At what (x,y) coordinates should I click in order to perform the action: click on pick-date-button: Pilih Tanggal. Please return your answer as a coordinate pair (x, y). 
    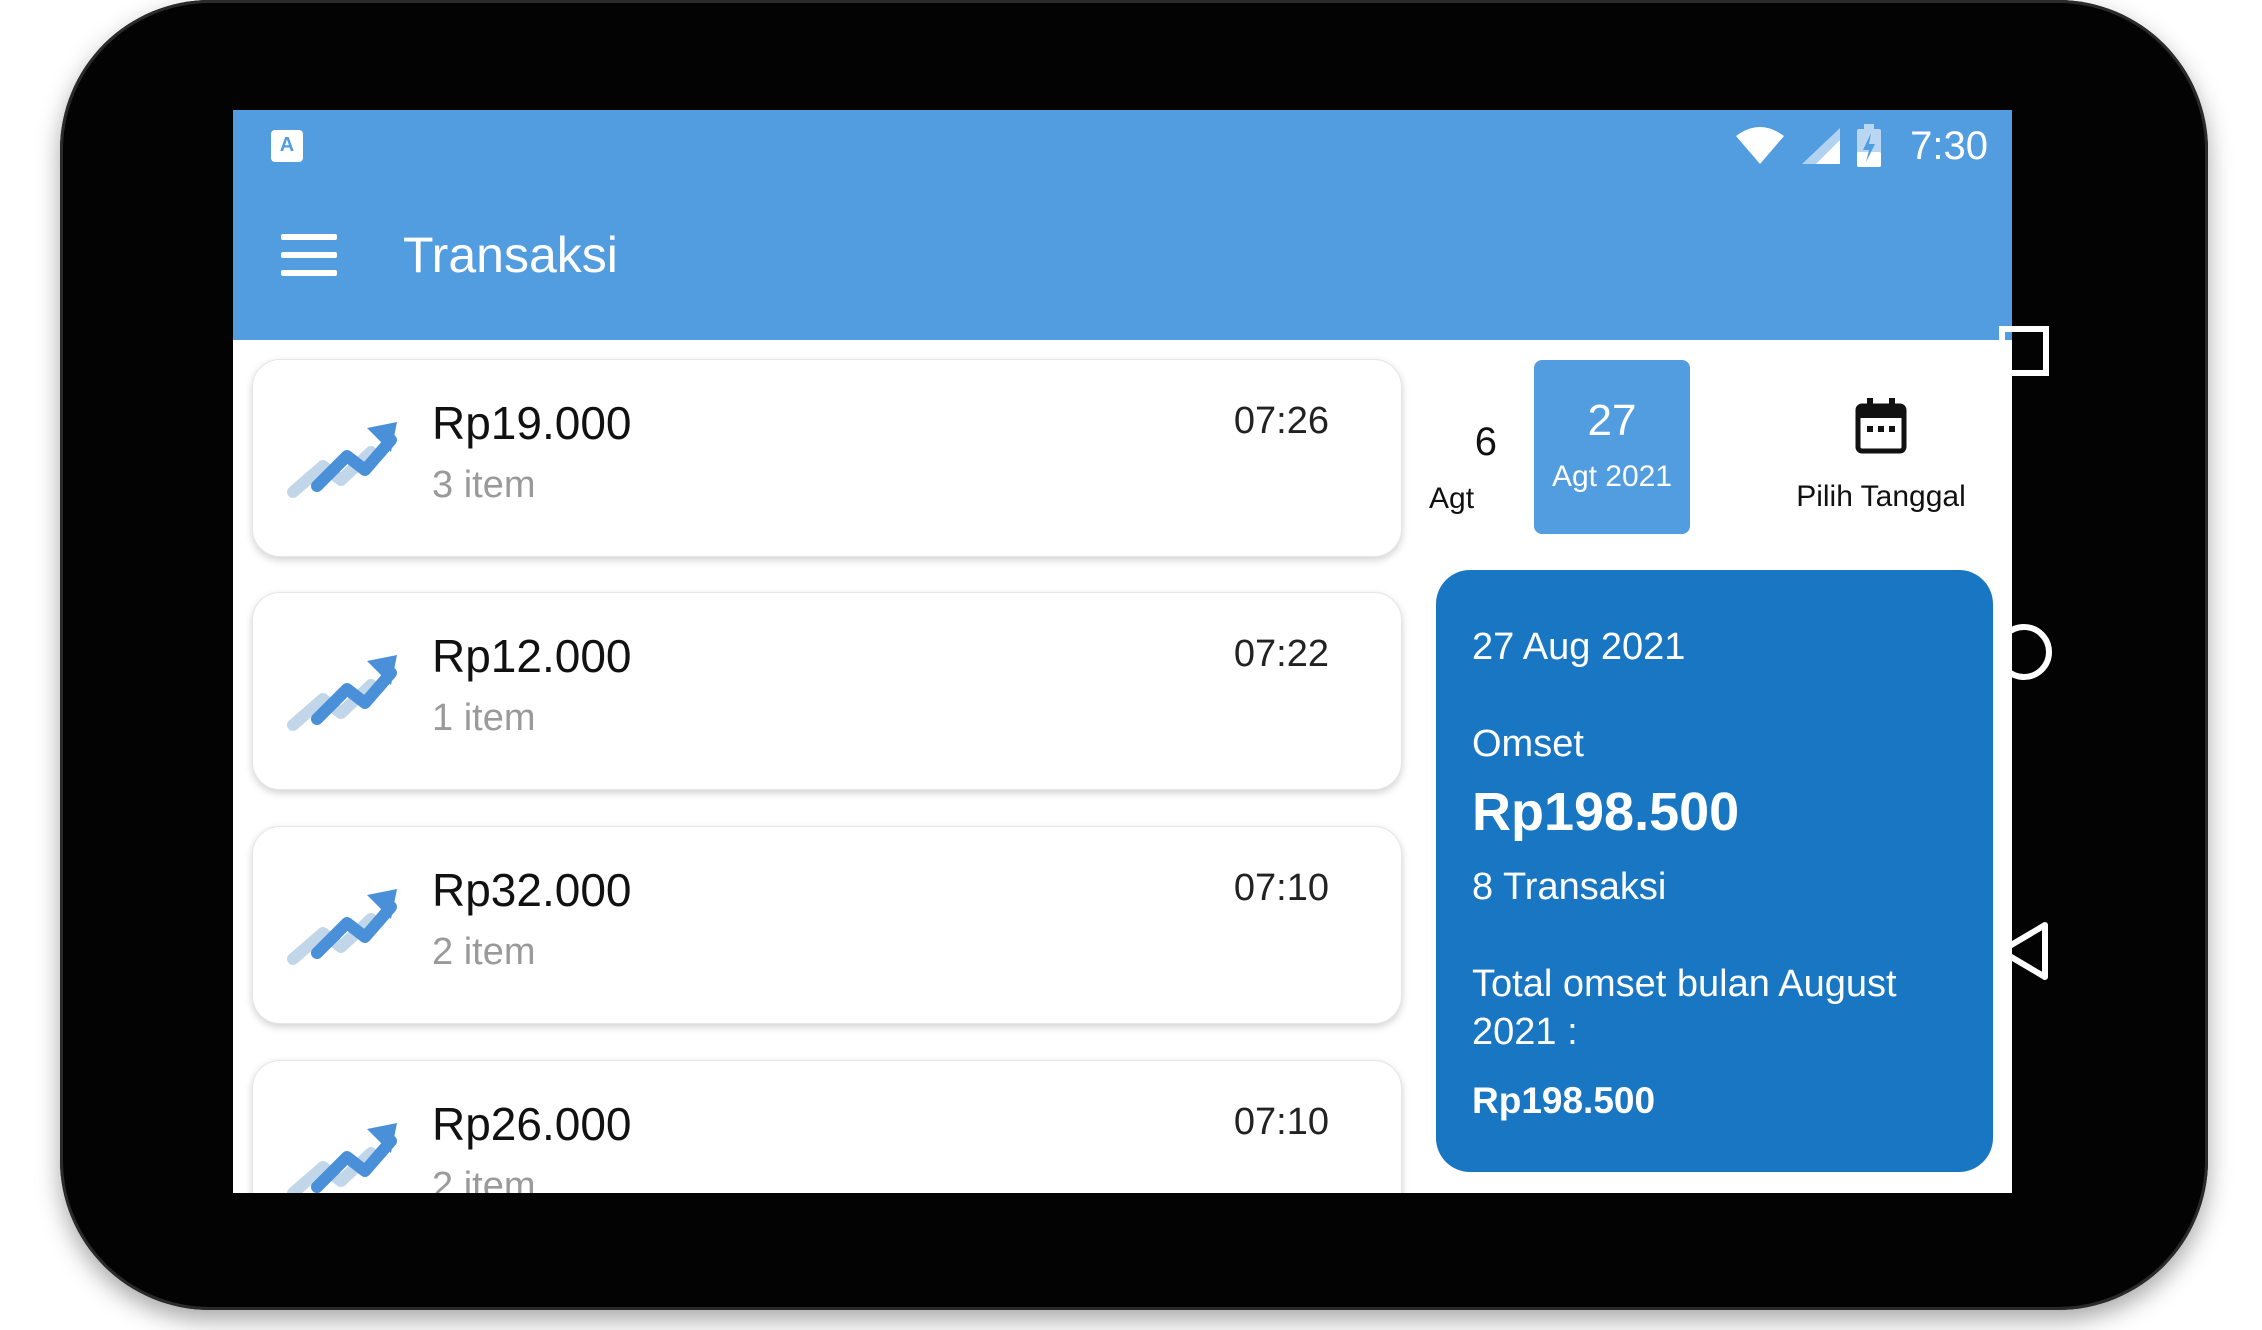
    Looking at the image, I should click on (1881, 446).